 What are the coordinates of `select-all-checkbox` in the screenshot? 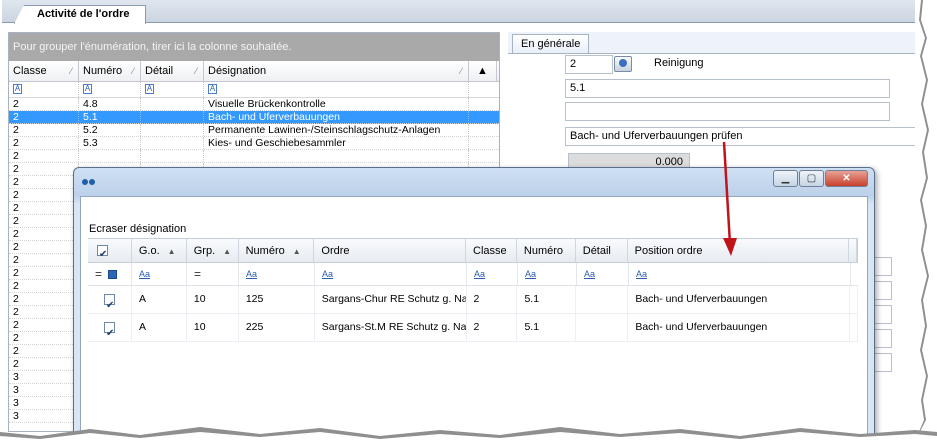 It's located at (102, 255).